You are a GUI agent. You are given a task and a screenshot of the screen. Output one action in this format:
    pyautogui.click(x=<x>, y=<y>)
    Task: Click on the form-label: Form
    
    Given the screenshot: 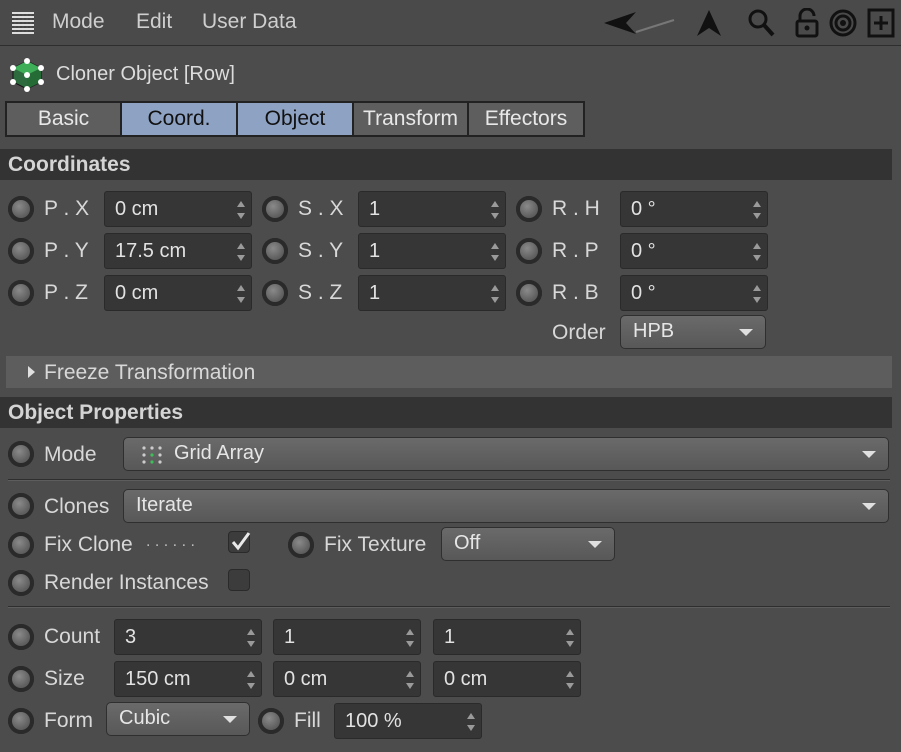 What is the action you would take?
    pyautogui.click(x=68, y=720)
    